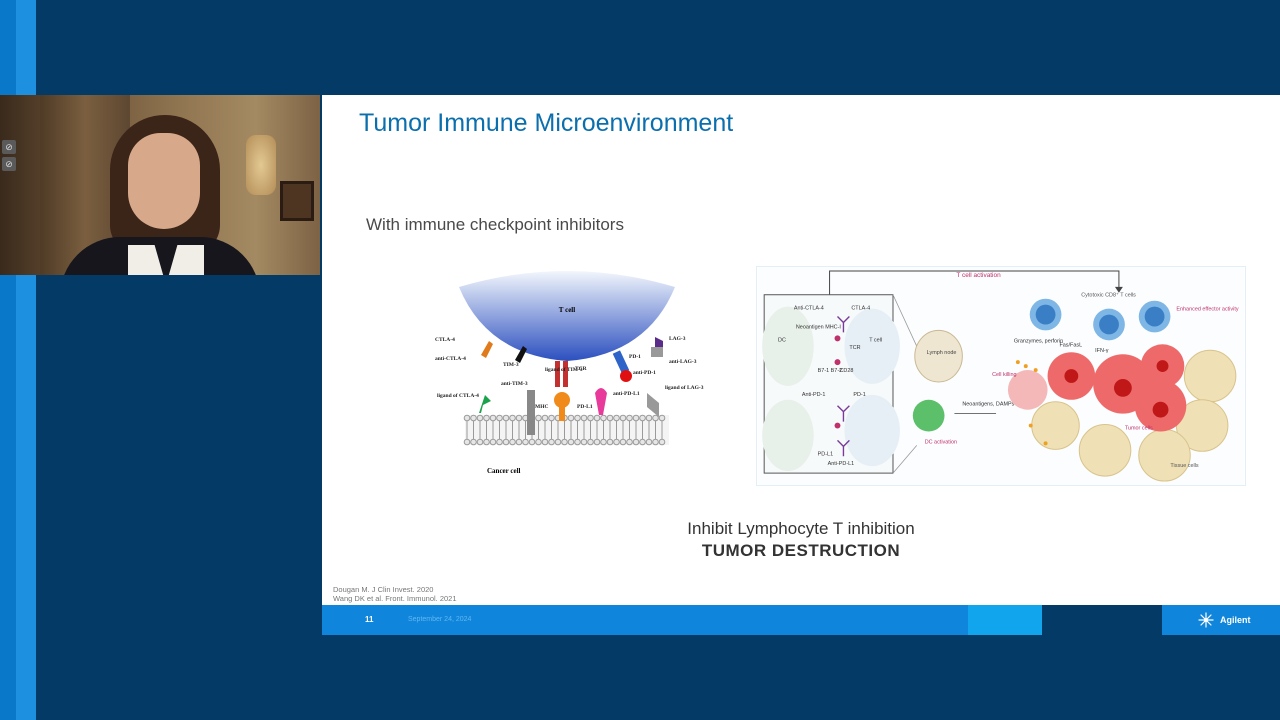 The width and height of the screenshot is (1280, 720). Describe the element at coordinates (440, 619) in the screenshot. I see `slide-date: September 24, 2024` at that location.